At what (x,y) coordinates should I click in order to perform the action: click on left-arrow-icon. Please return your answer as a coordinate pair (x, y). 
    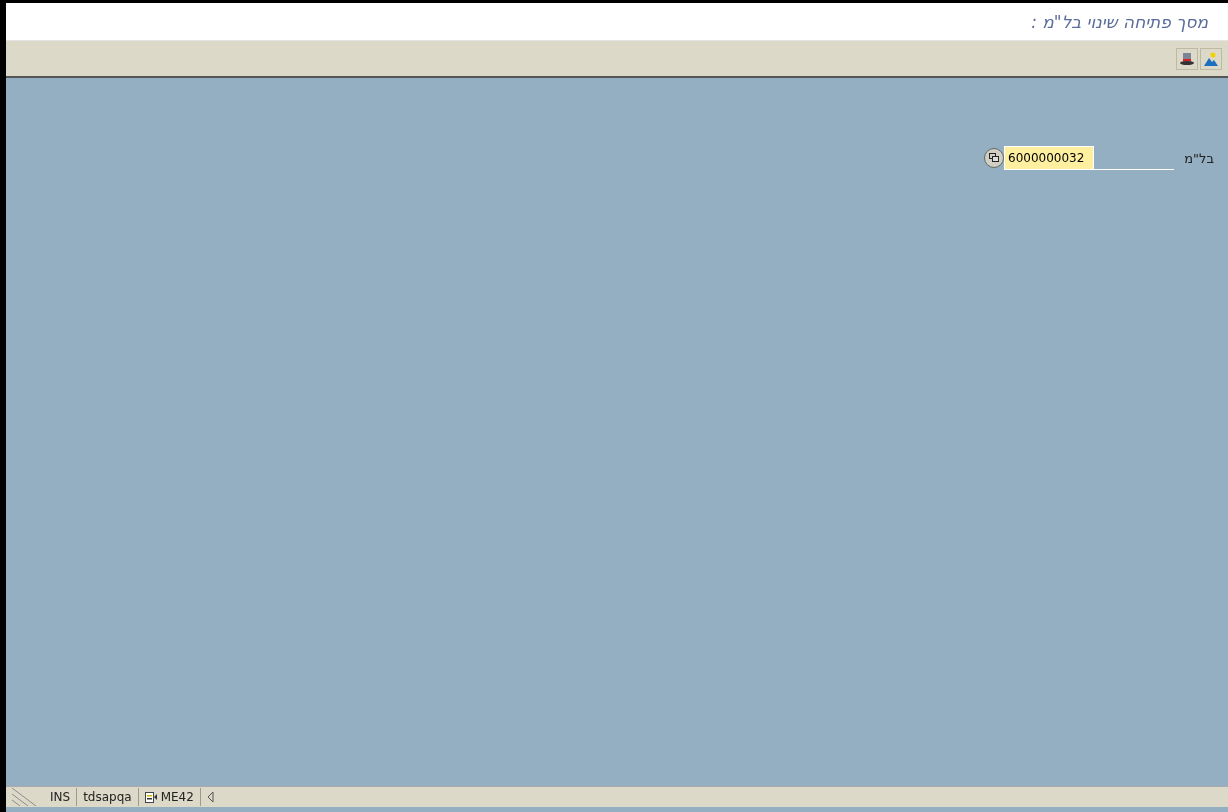
    Looking at the image, I should click on (210, 797).